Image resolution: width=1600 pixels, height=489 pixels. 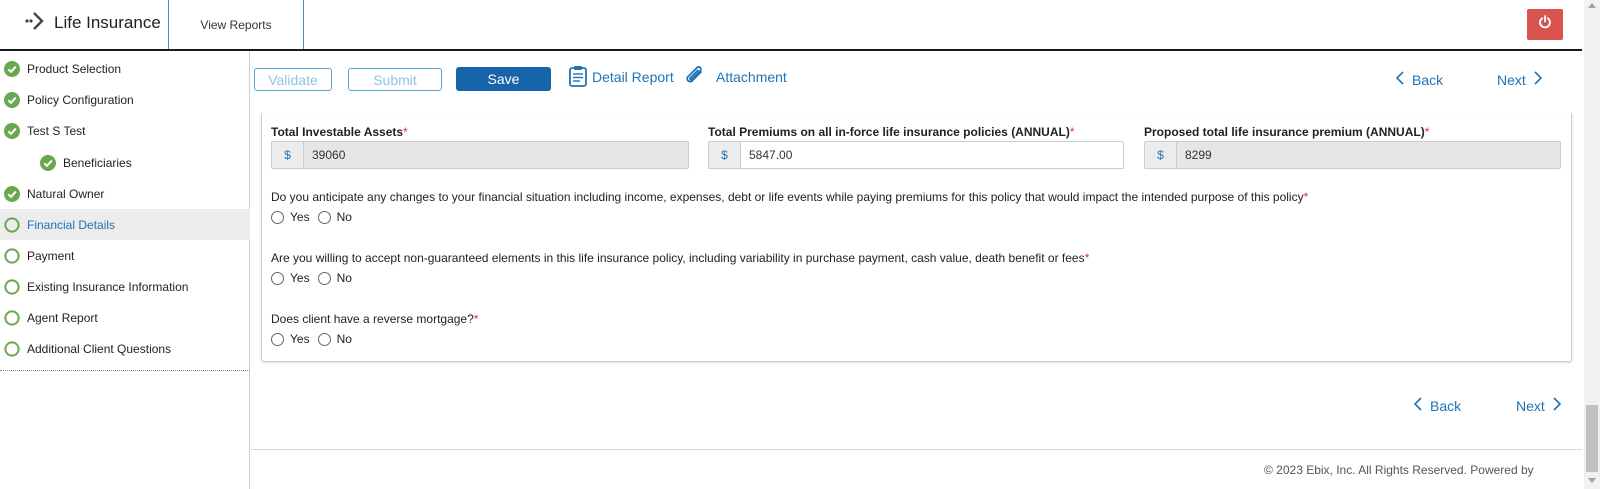 I want to click on sidebar-item-label: Financial Details, so click(x=71, y=224).